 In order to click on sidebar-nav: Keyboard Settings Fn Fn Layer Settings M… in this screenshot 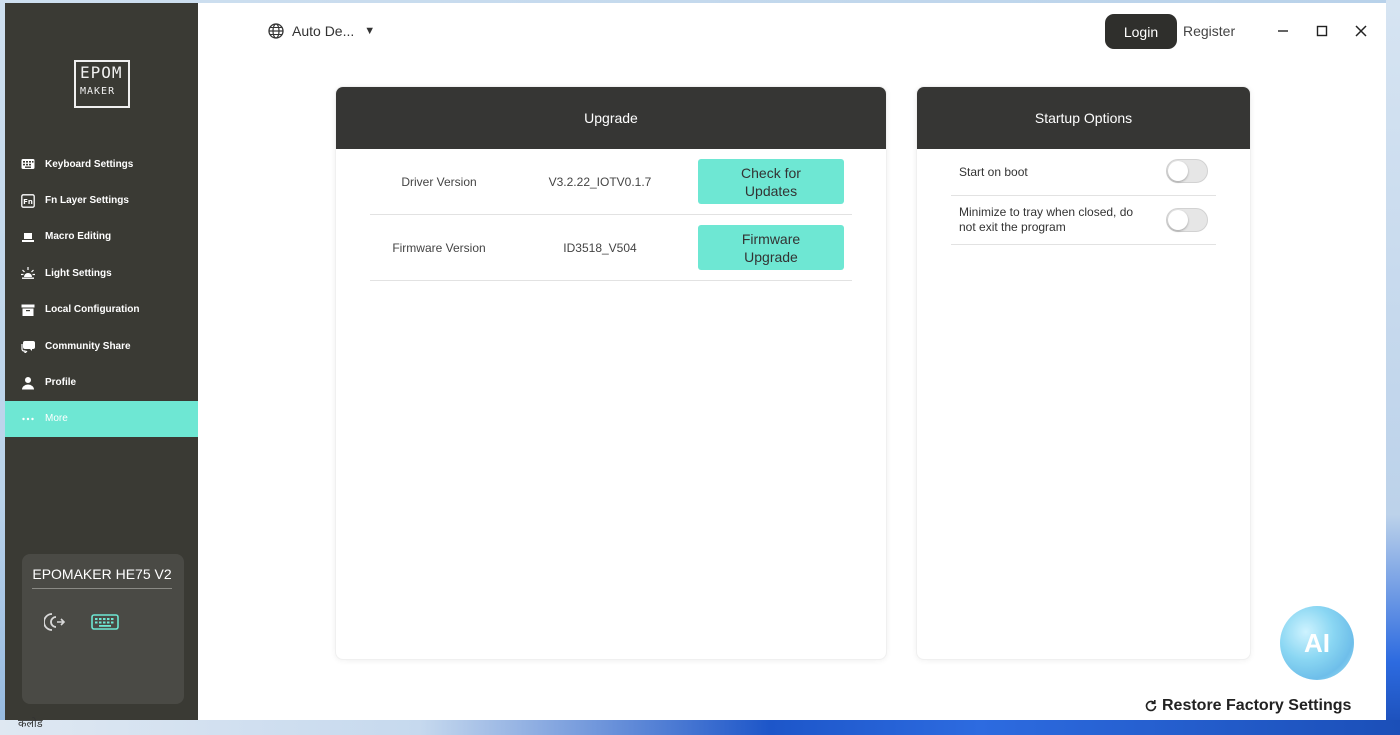, I will do `click(101, 292)`.